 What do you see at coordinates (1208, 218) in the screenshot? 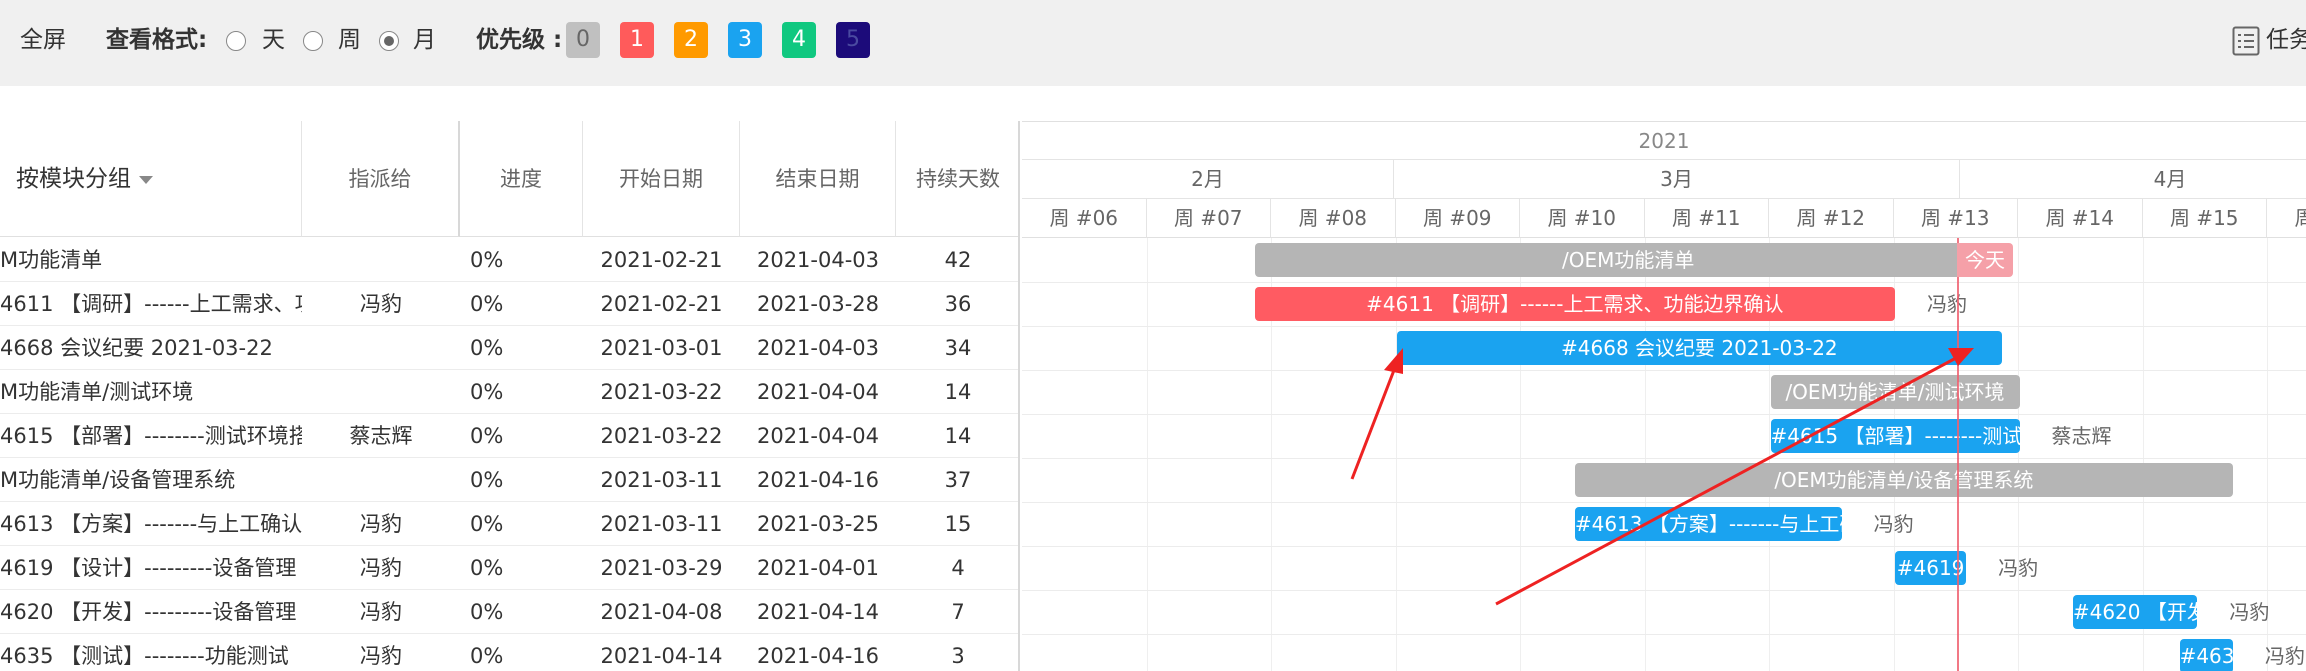
I see `timeline-week-header: 周 #07` at bounding box center [1208, 218].